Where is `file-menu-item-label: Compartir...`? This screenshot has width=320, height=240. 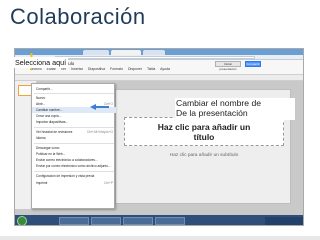
file-menu-item-label: Compartir... is located at coordinates (44, 89).